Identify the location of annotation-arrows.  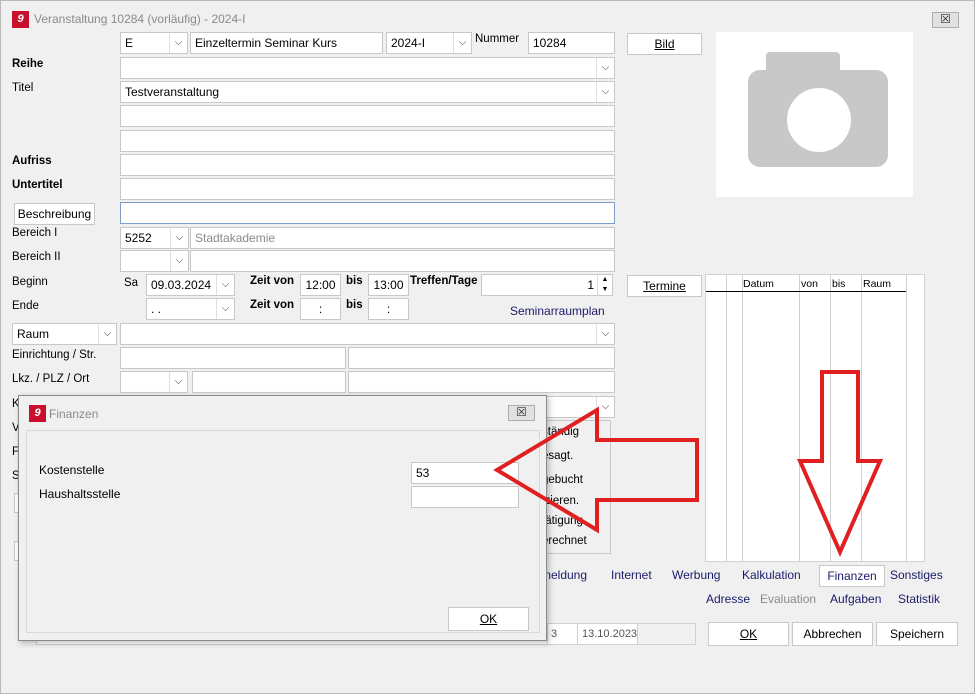
(688, 463).